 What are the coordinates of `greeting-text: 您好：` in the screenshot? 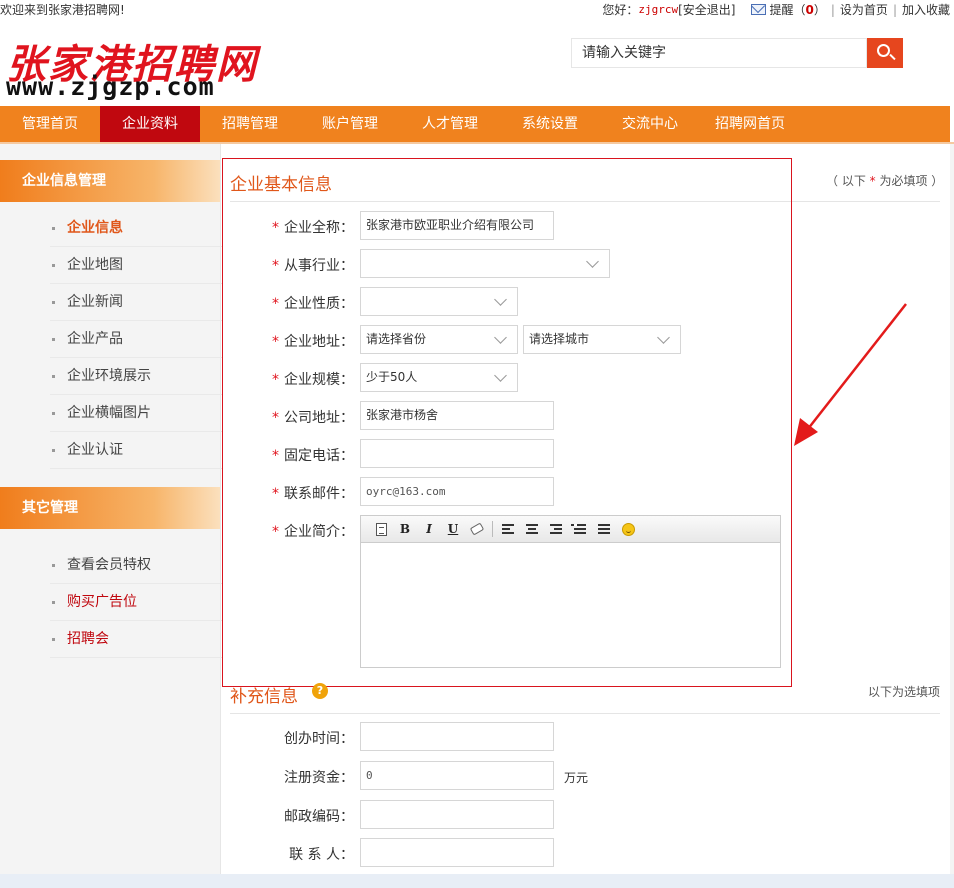 It's located at (620, 10).